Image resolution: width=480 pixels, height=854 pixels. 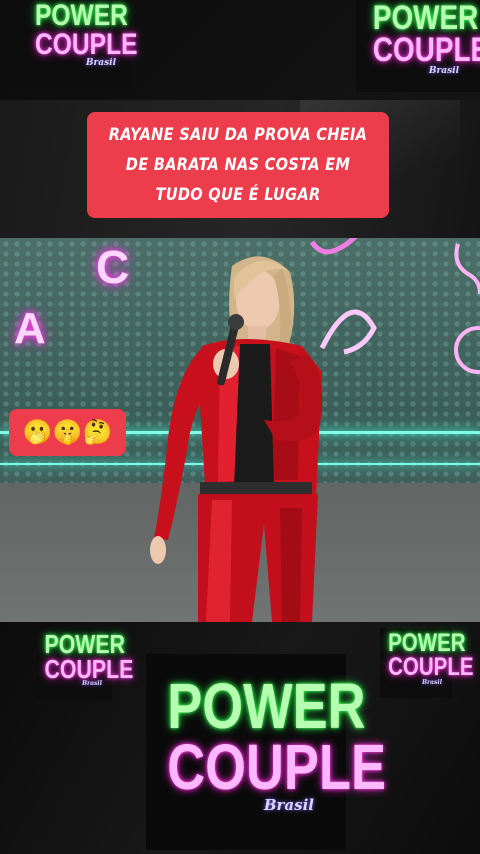 I want to click on logo-bottom-left: POWER COUPLE Brasil, so click(x=86, y=659).